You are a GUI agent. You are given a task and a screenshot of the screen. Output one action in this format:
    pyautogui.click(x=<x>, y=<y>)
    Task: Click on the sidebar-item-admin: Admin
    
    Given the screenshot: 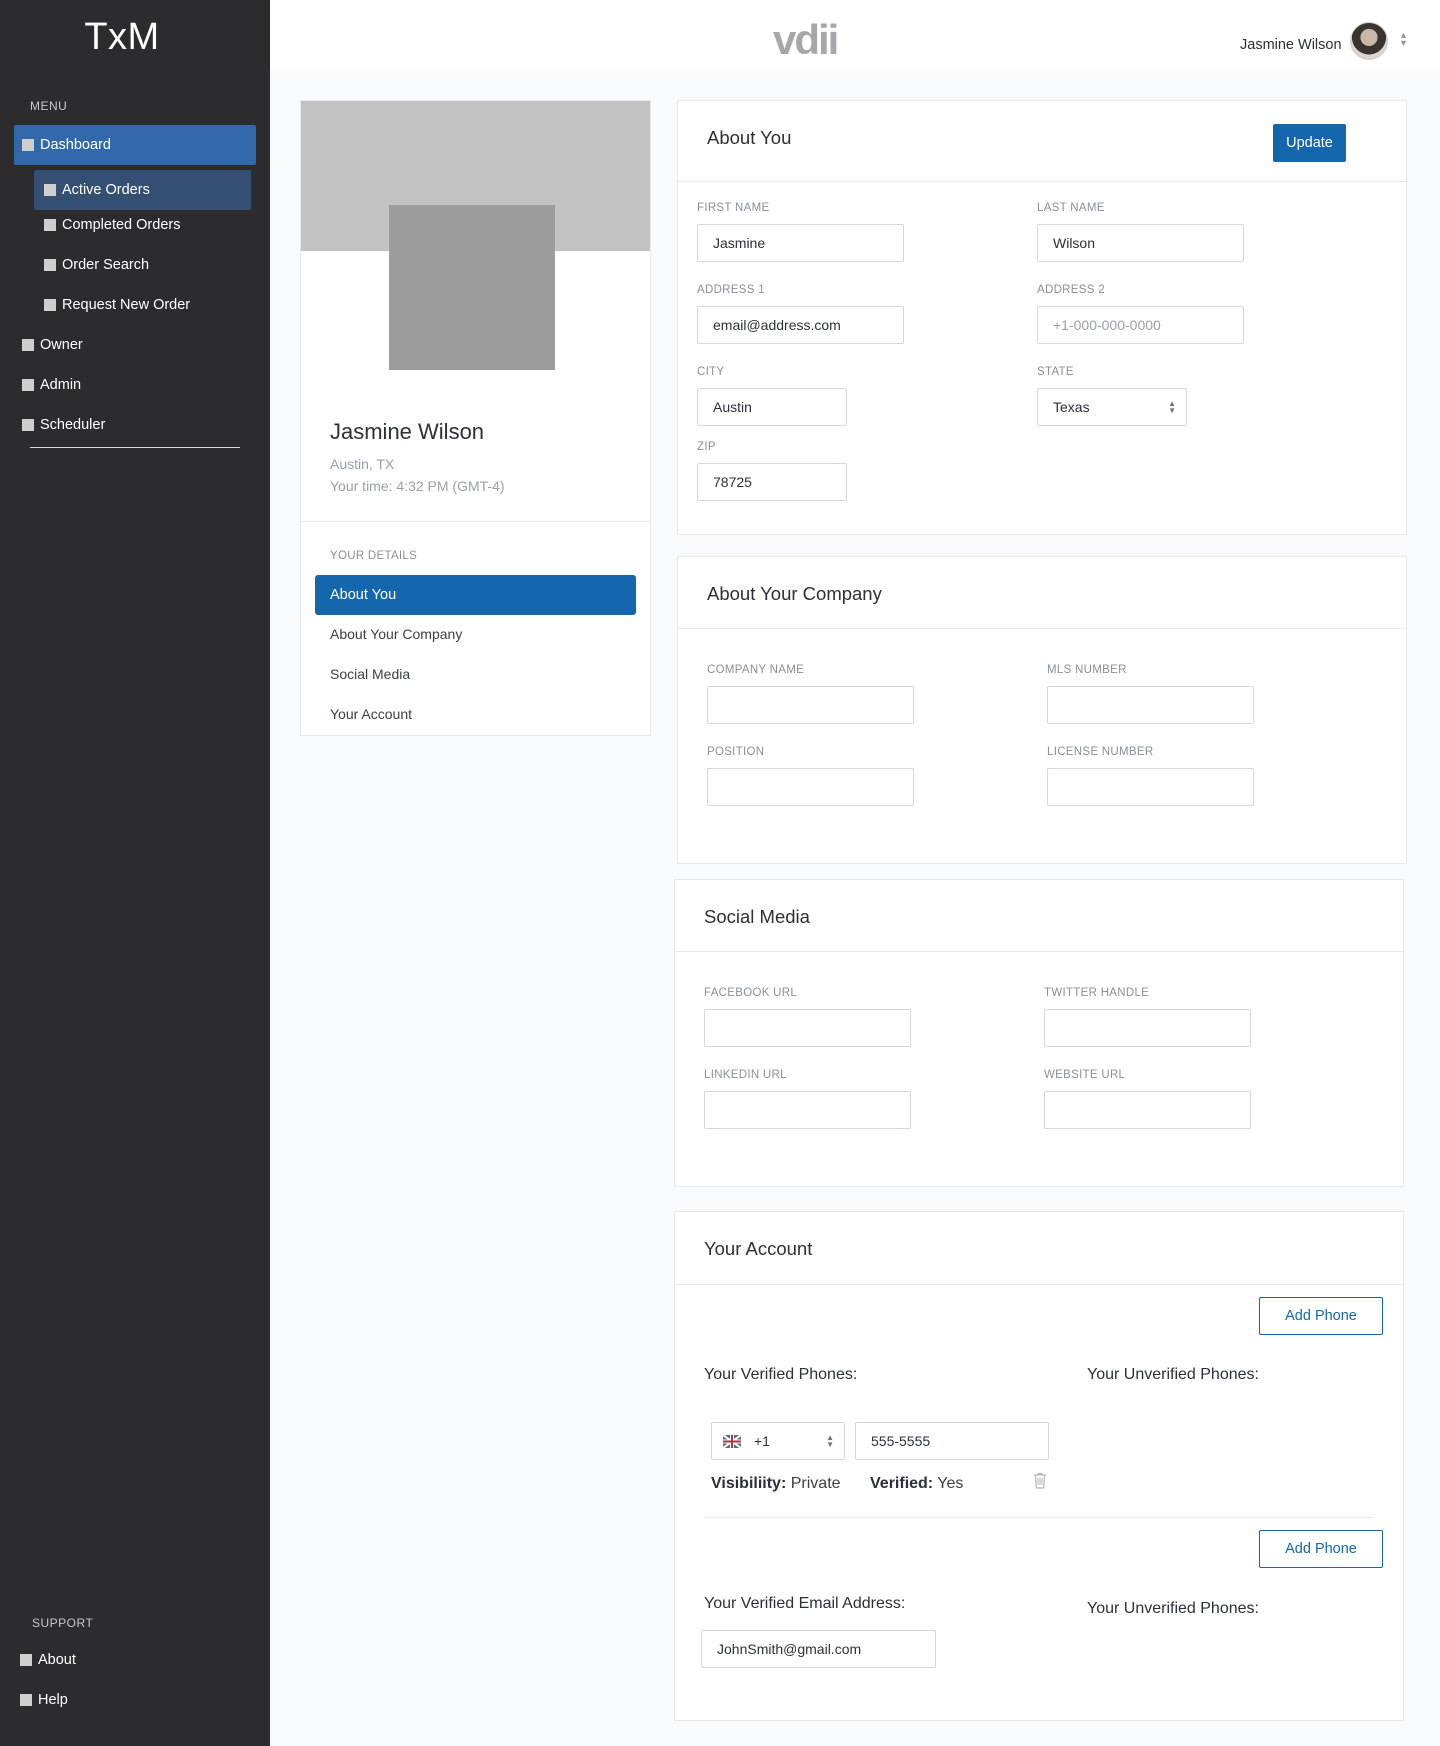 What is the action you would take?
    pyautogui.click(x=51, y=385)
    